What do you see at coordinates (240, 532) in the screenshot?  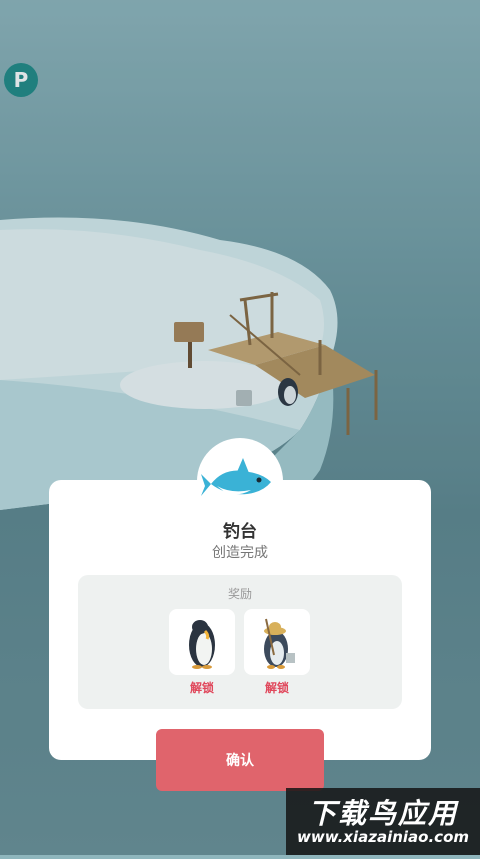 I see `dialog-title: 钓台` at bounding box center [240, 532].